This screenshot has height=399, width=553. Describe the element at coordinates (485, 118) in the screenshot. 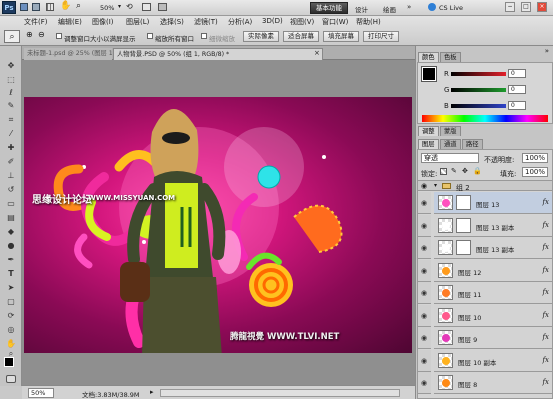

I see `color-spectrum-bar` at that location.